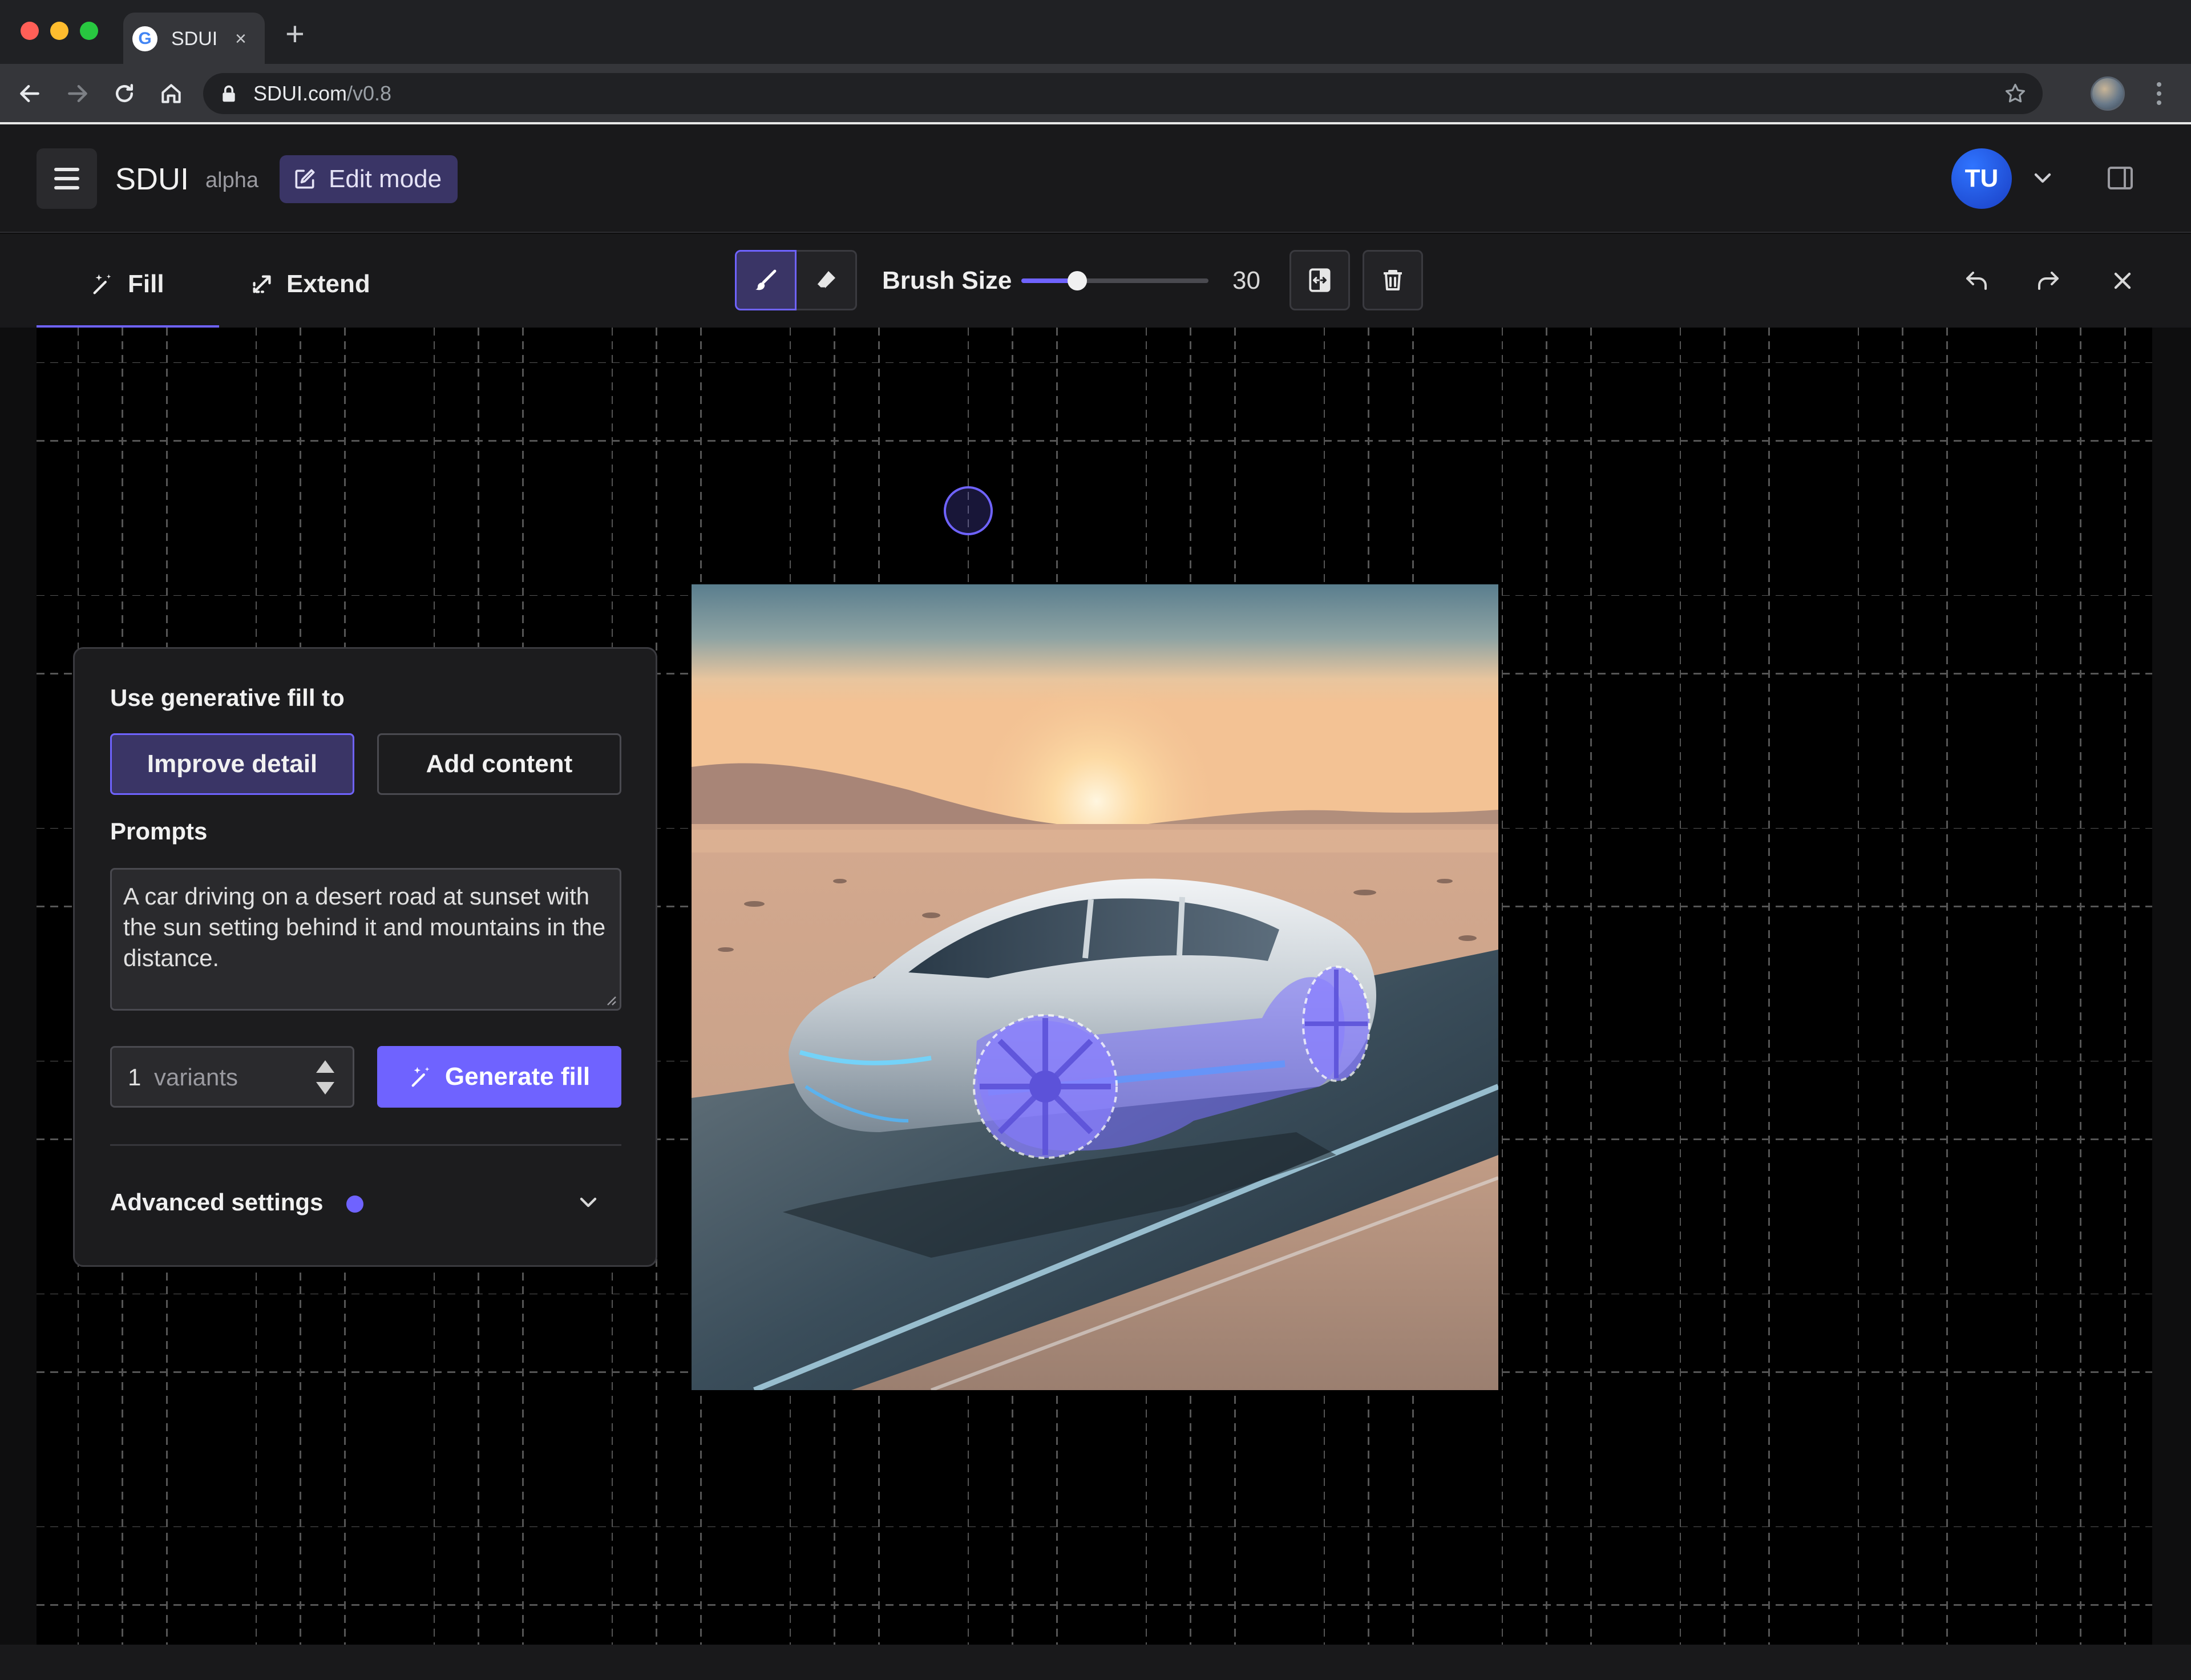  I want to click on lock-icon, so click(229, 93).